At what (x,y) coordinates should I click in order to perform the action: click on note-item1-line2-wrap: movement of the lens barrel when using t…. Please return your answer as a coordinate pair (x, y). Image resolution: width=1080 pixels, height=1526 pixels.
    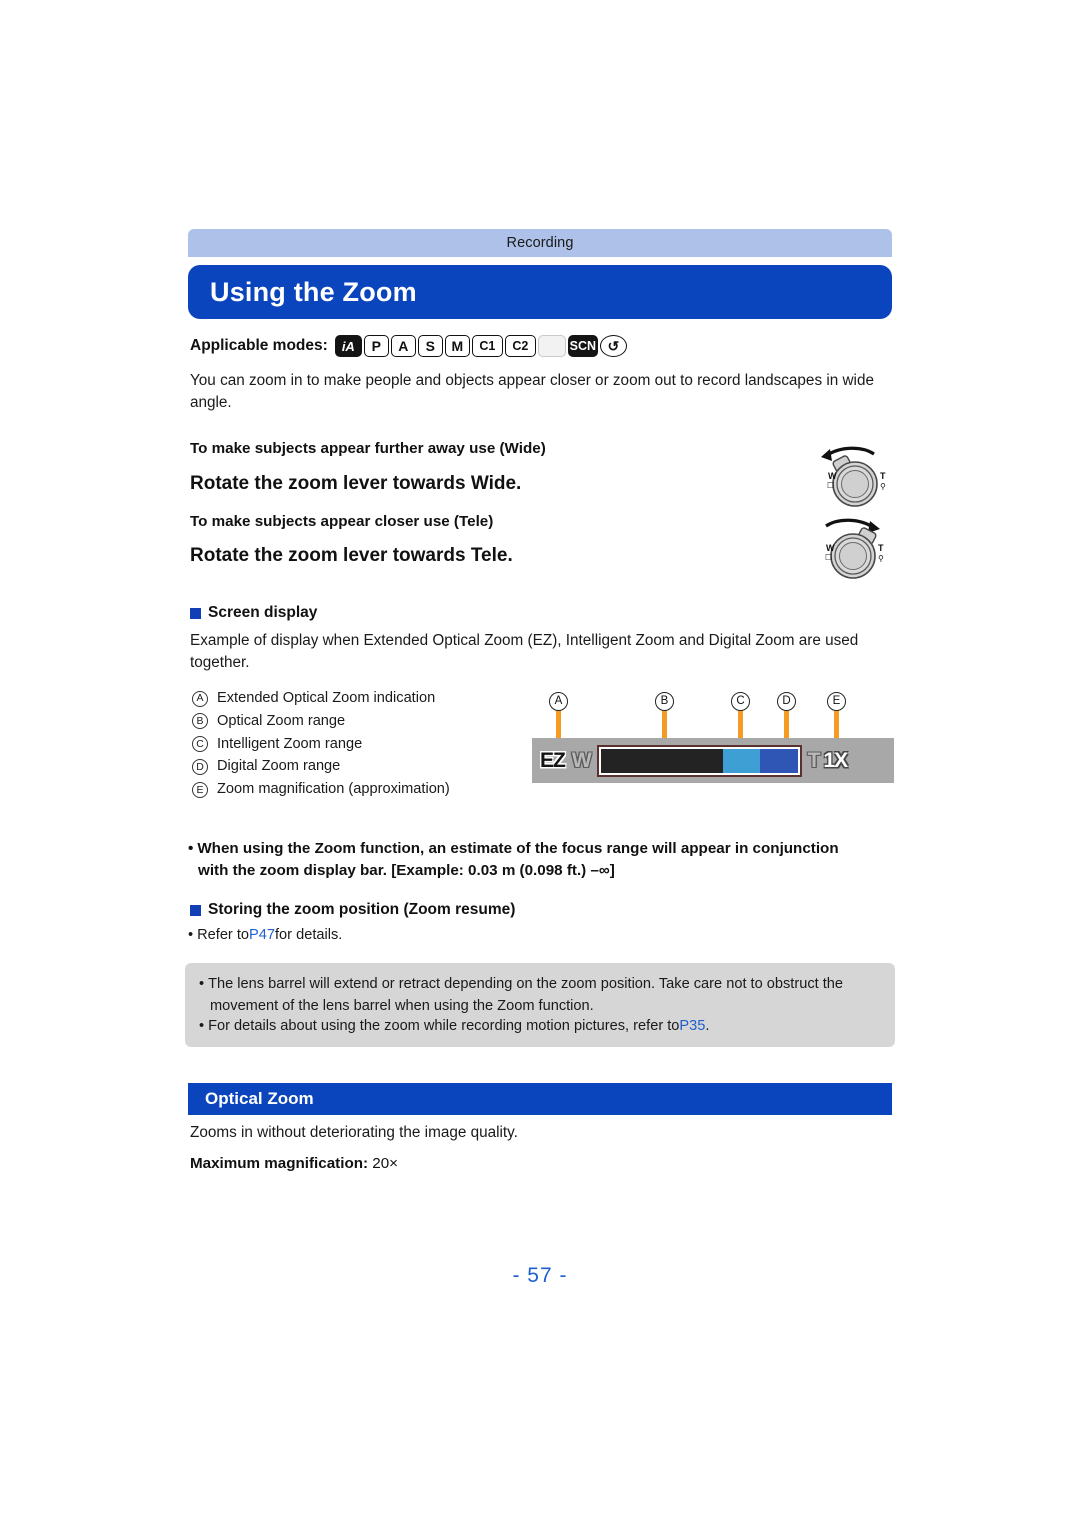
    Looking at the image, I should click on (540, 1006).